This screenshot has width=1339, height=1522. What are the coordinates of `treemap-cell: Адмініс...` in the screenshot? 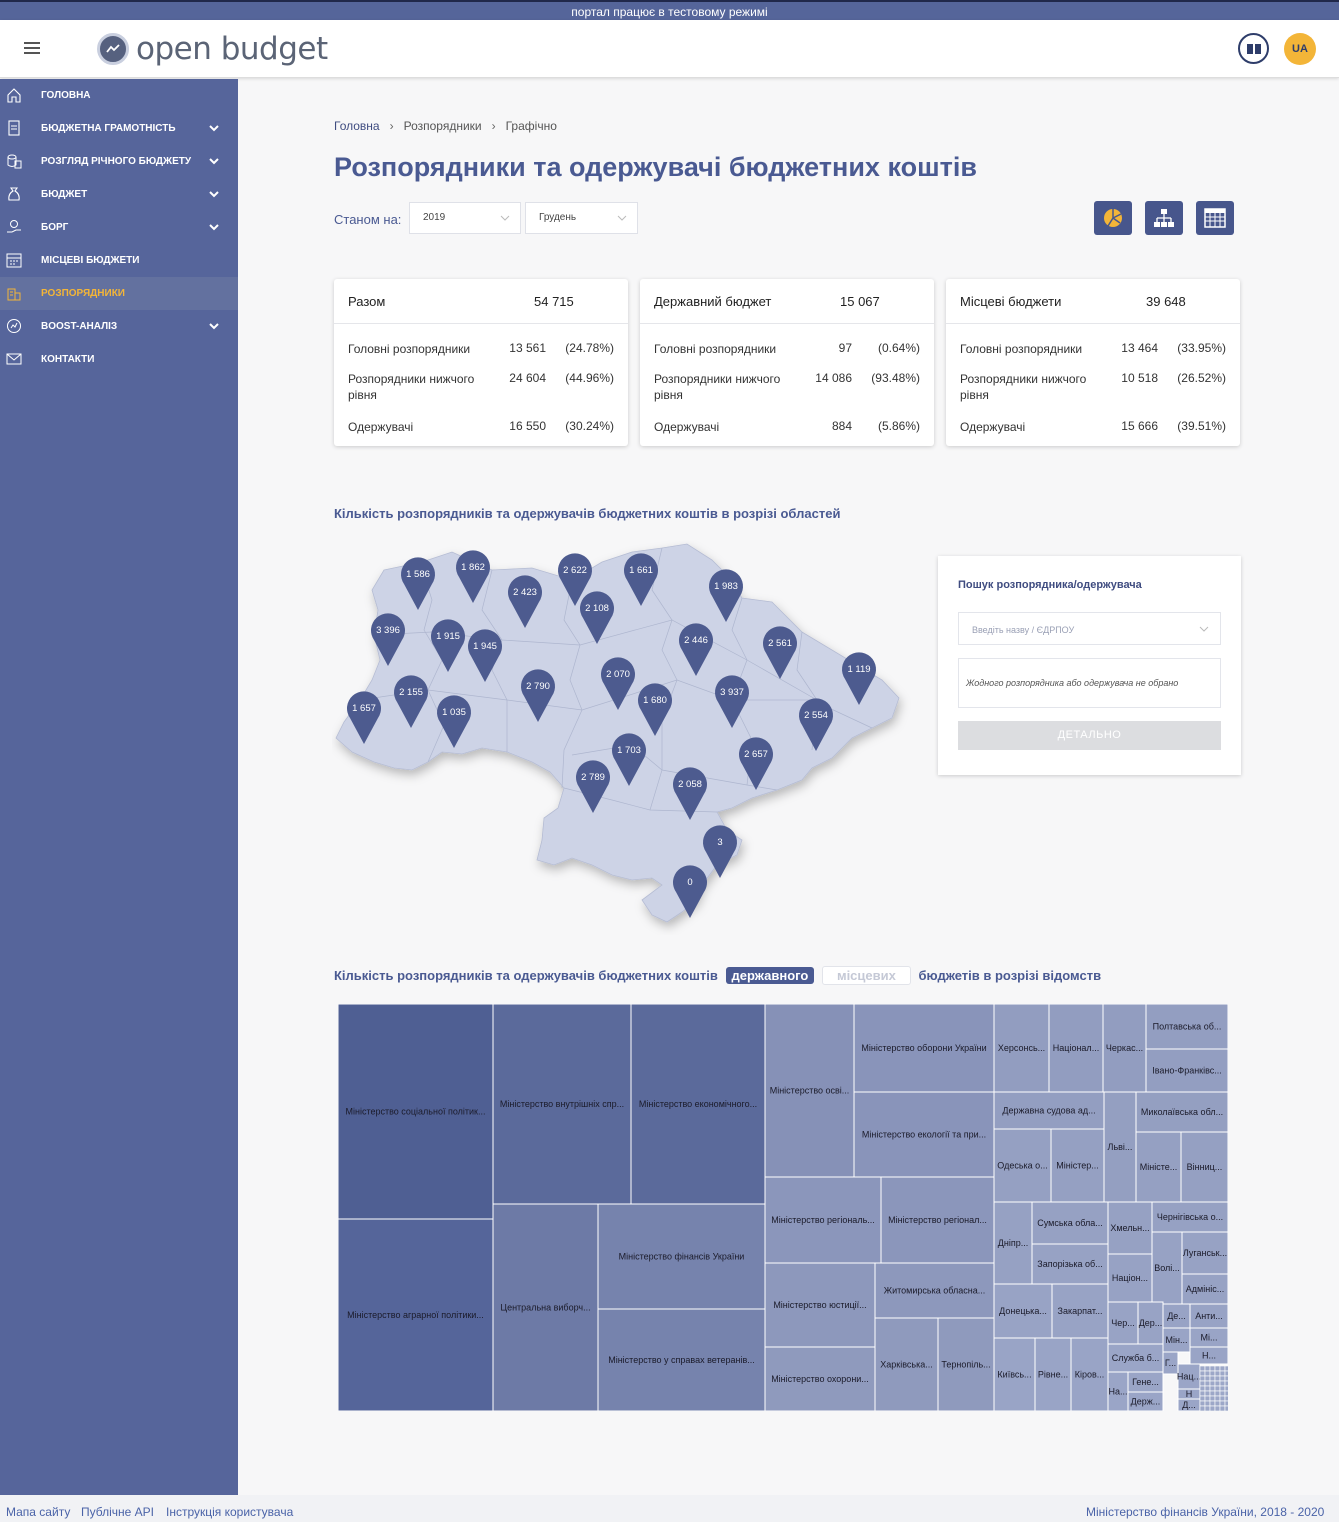 It's located at (1205, 1289).